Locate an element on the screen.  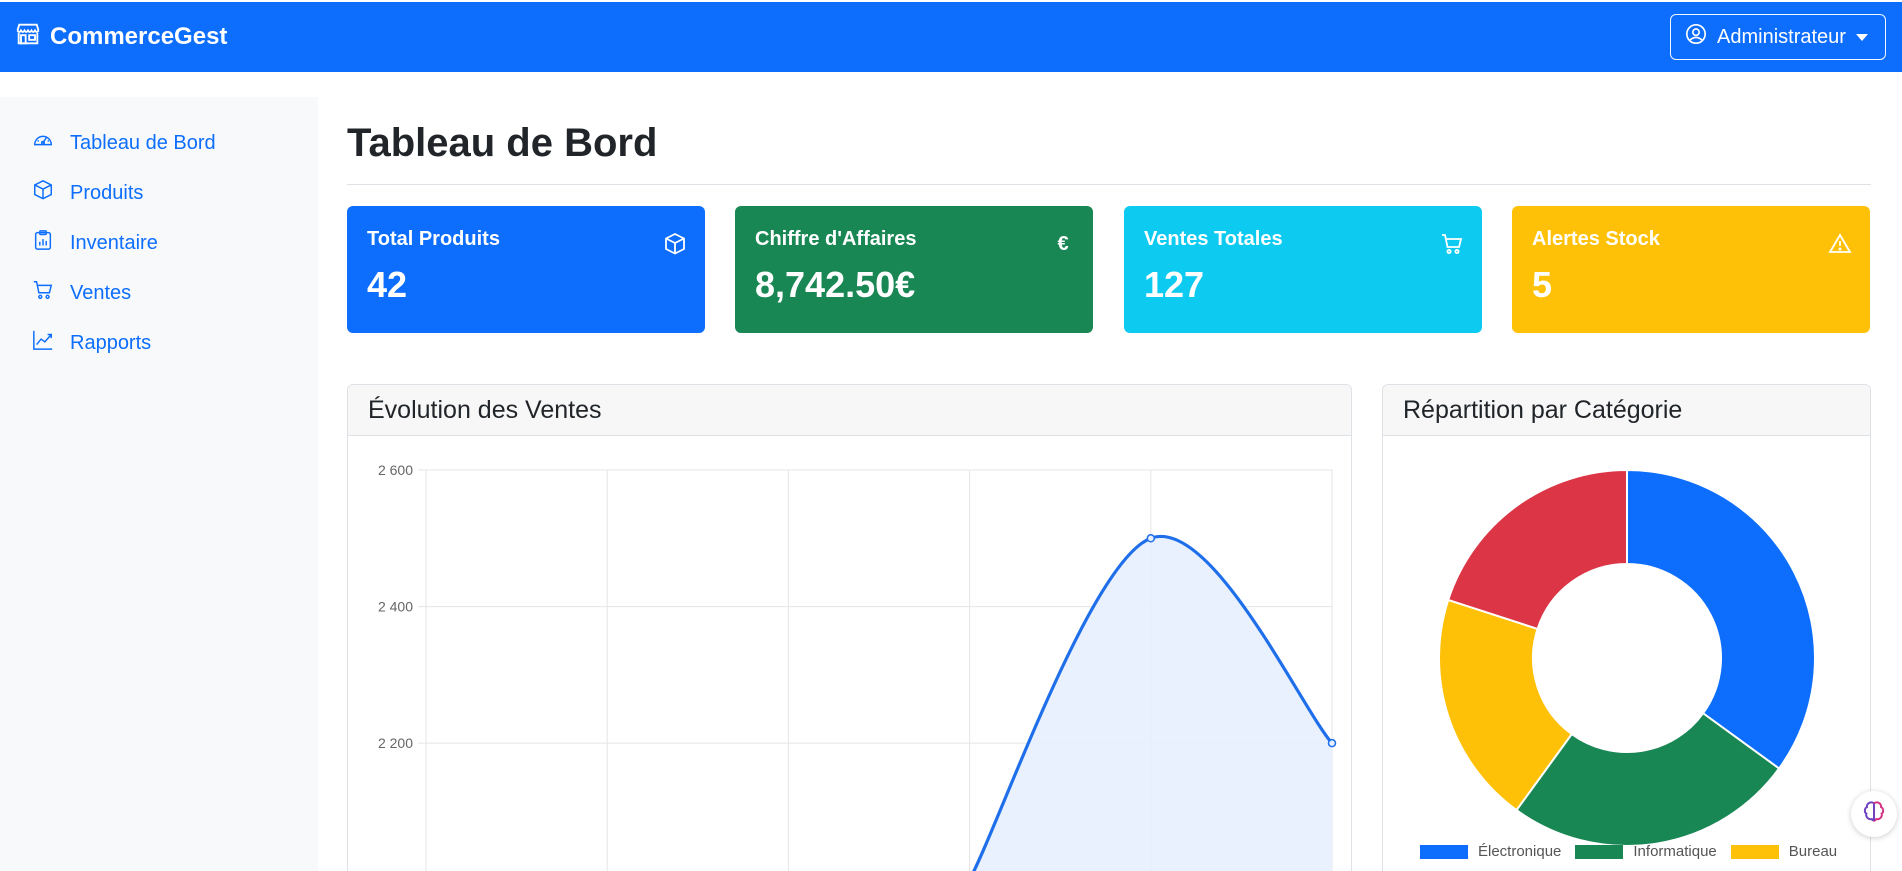
brain-icon is located at coordinates (1874, 814).